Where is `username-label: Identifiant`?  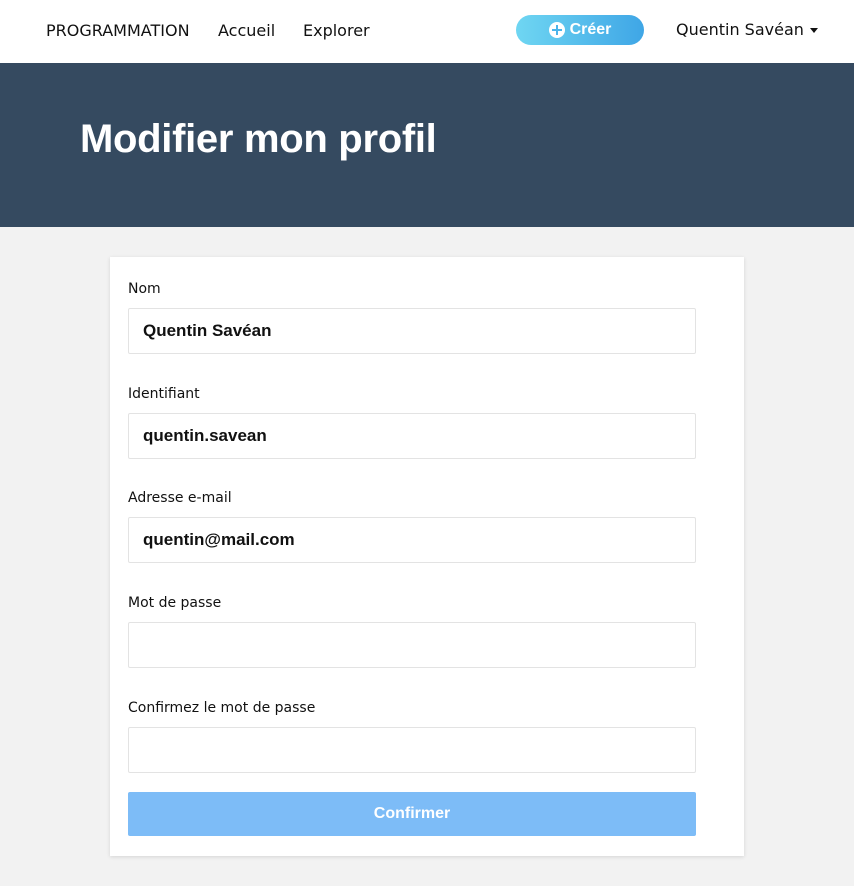 username-label: Identifiant is located at coordinates (164, 394).